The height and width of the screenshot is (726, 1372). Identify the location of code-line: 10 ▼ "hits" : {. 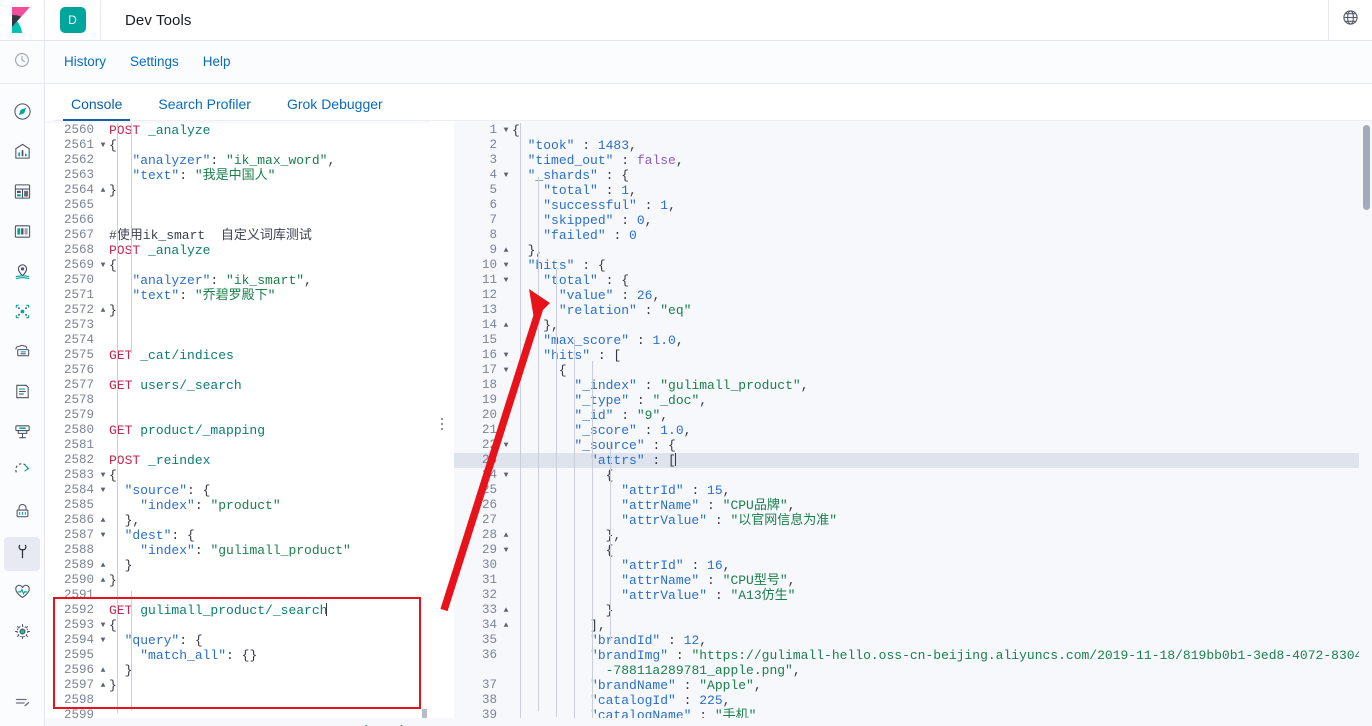
(913, 265).